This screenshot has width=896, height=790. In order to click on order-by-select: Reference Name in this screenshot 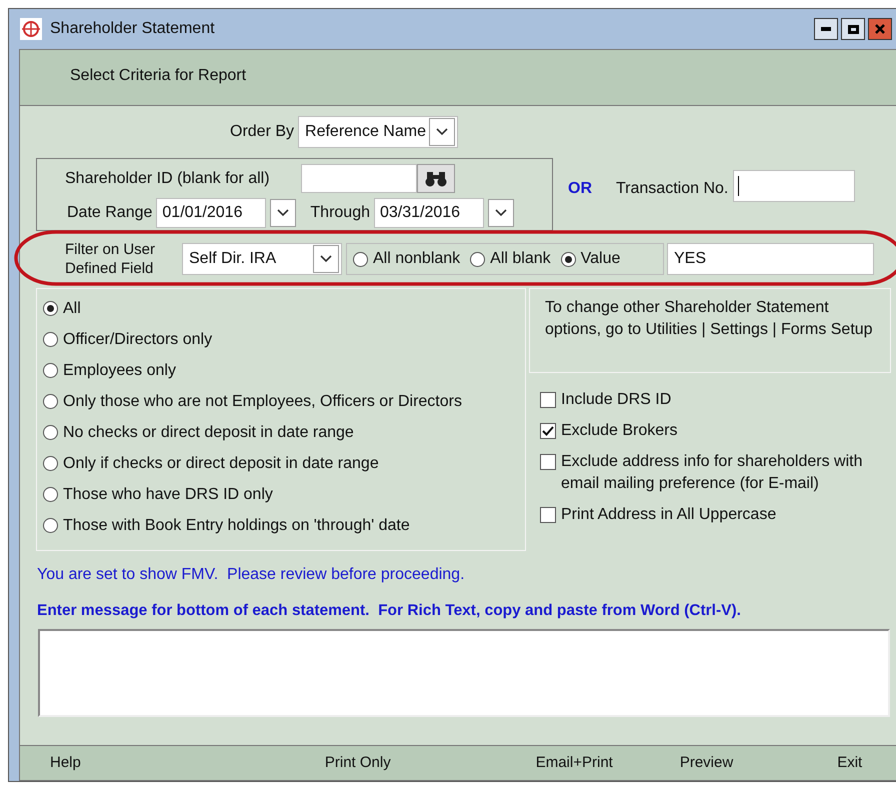, I will do `click(378, 132)`.